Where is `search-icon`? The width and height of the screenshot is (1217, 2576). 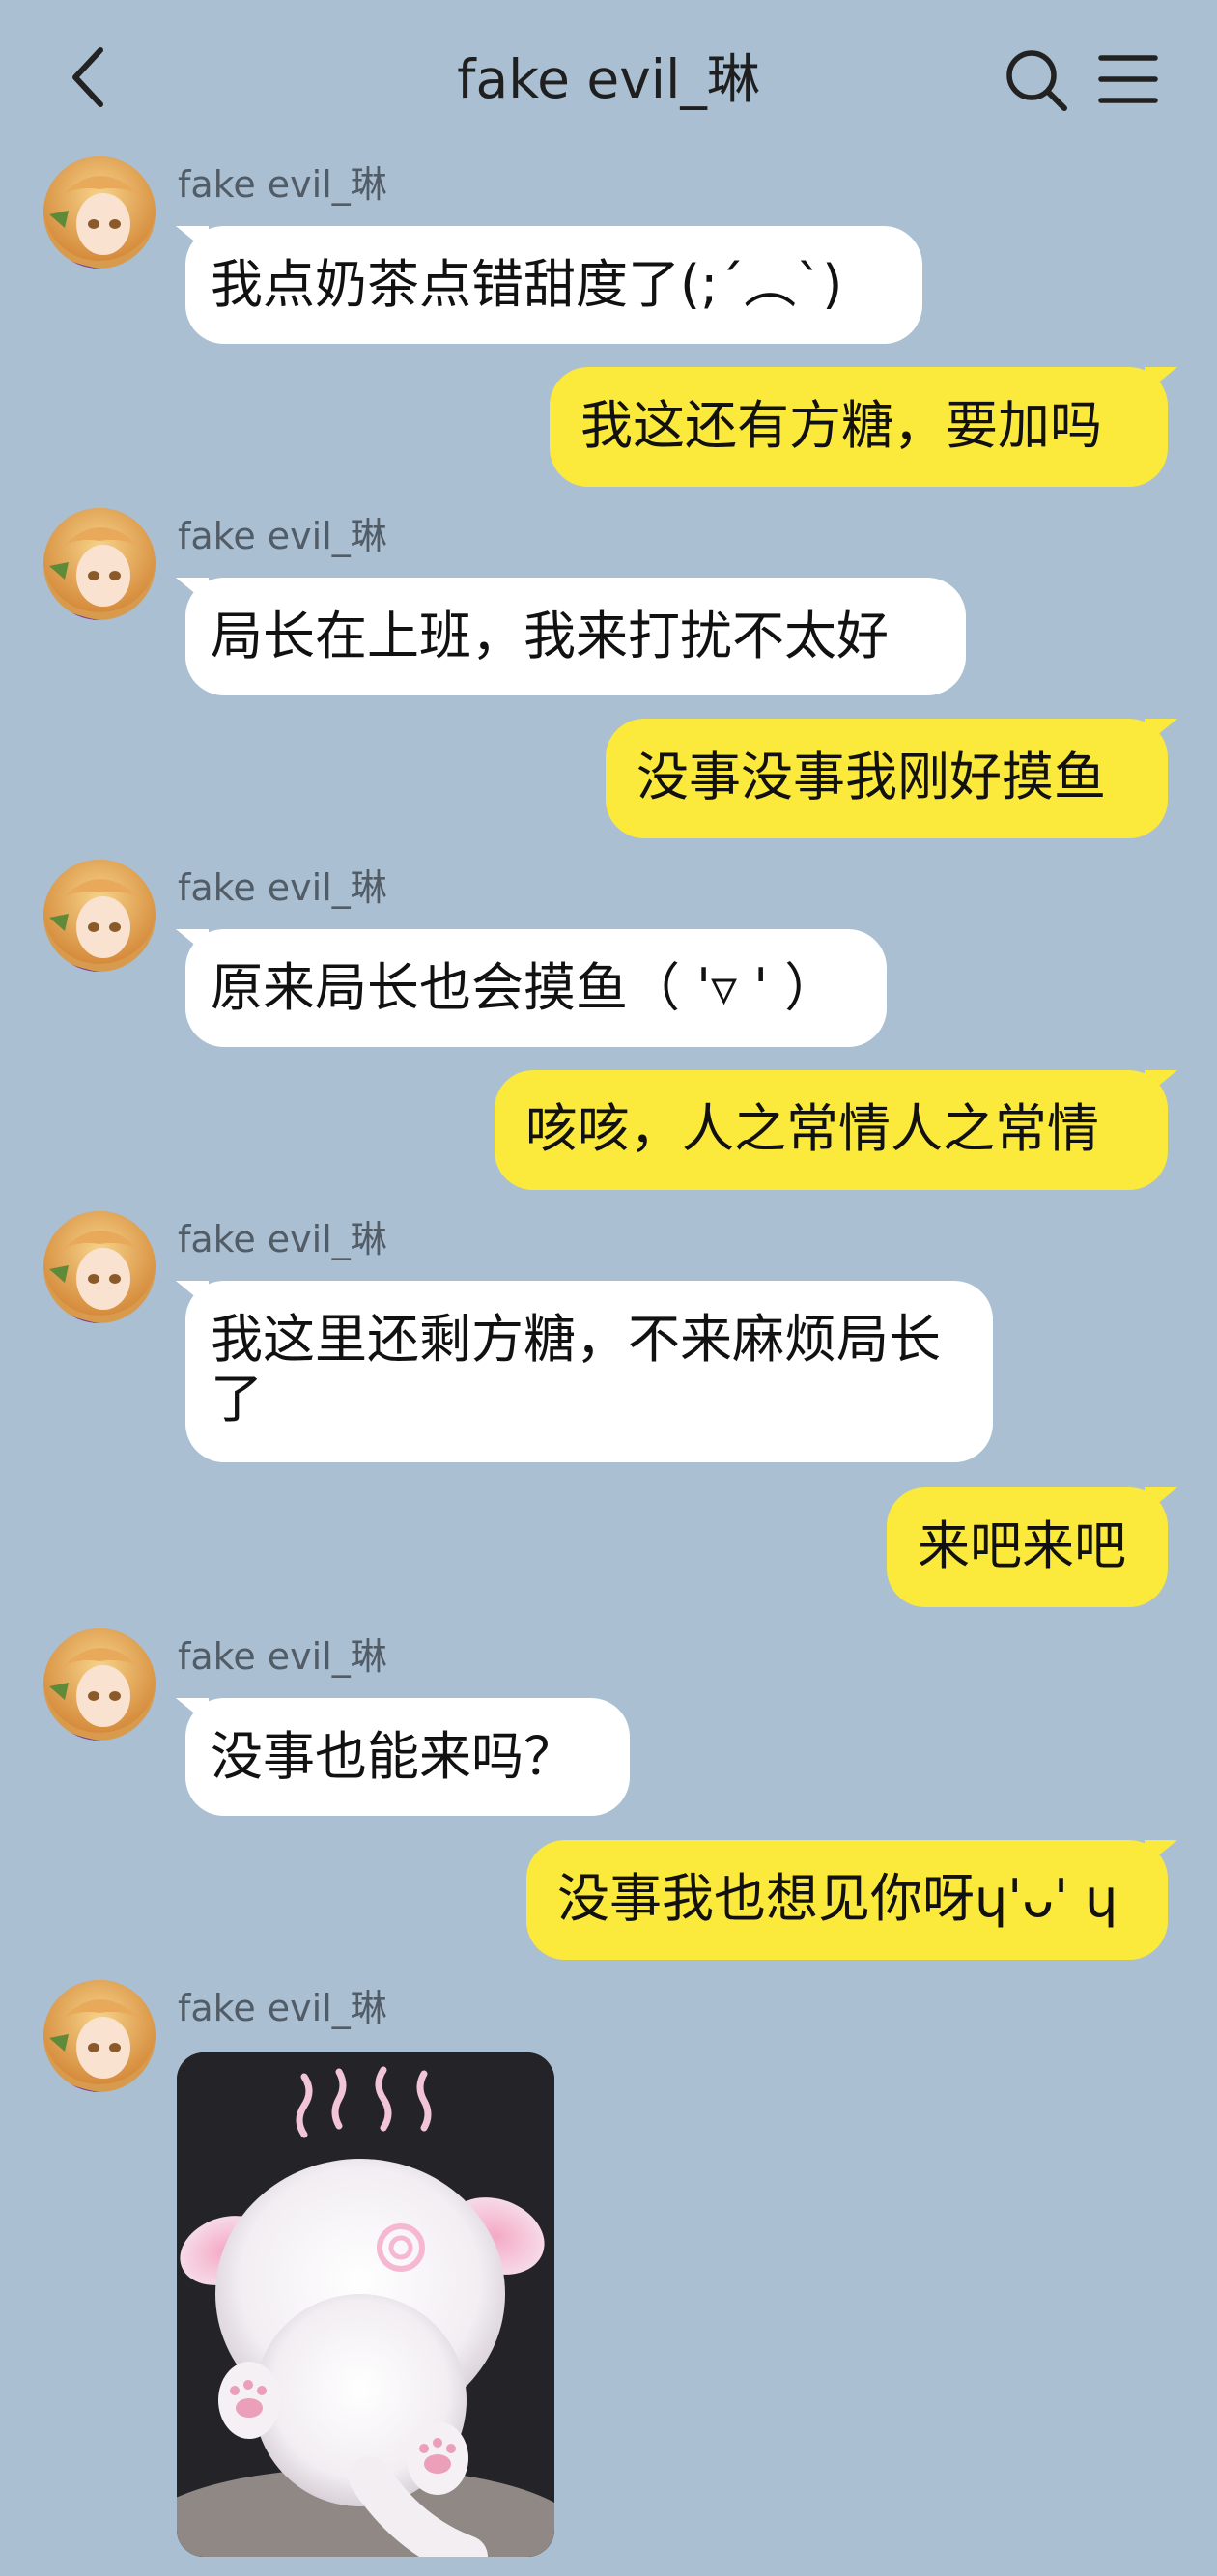 search-icon is located at coordinates (1036, 80).